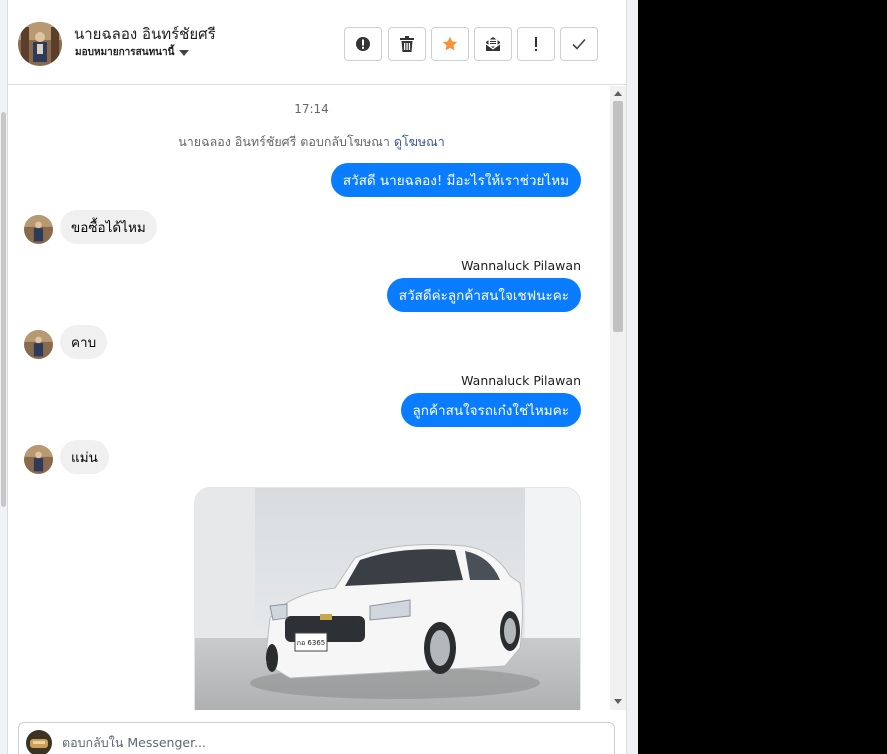  I want to click on mark-unread-button, so click(493, 44).